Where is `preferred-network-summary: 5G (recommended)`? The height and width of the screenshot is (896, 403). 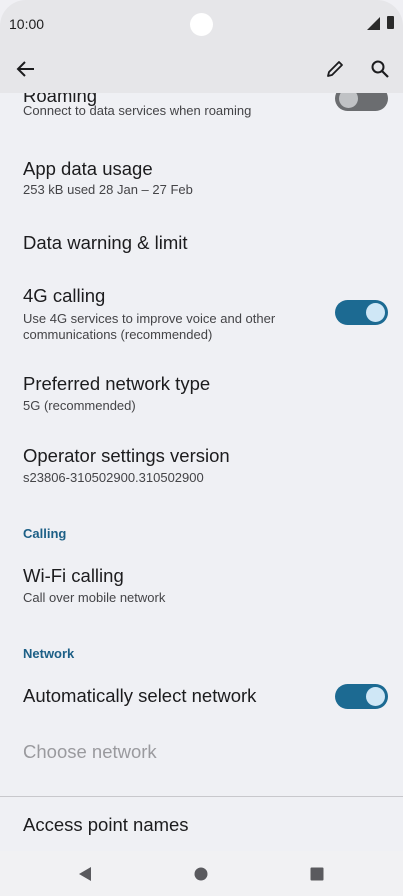
preferred-network-summary: 5G (recommended) is located at coordinates (79, 405).